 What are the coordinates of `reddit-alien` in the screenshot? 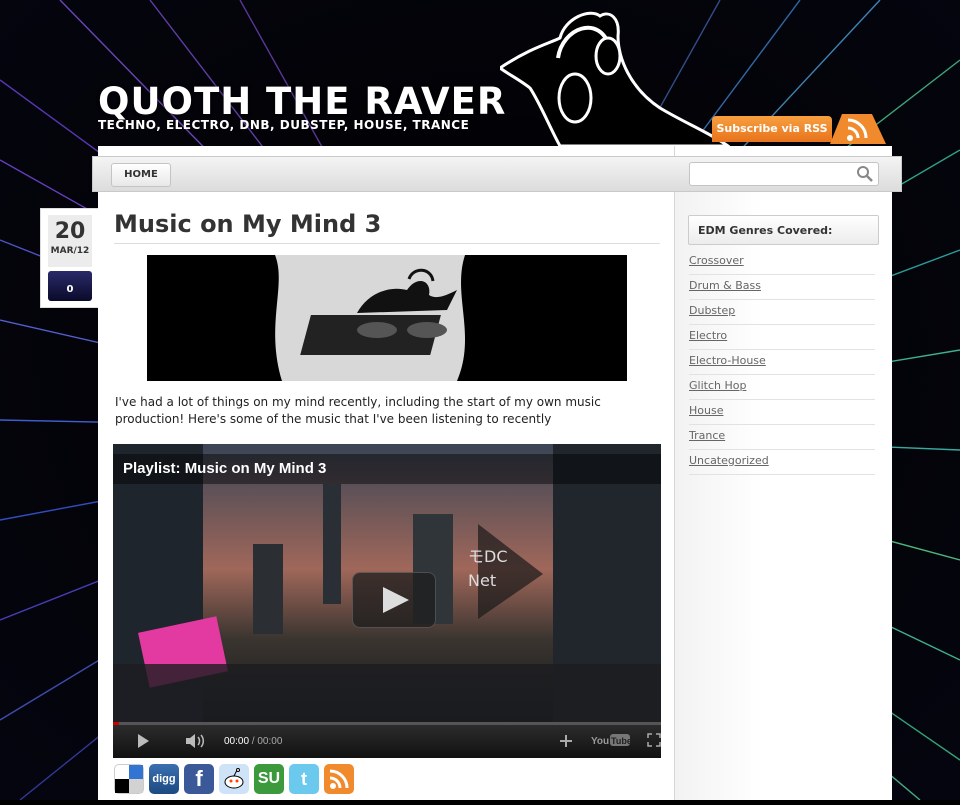 It's located at (234, 778).